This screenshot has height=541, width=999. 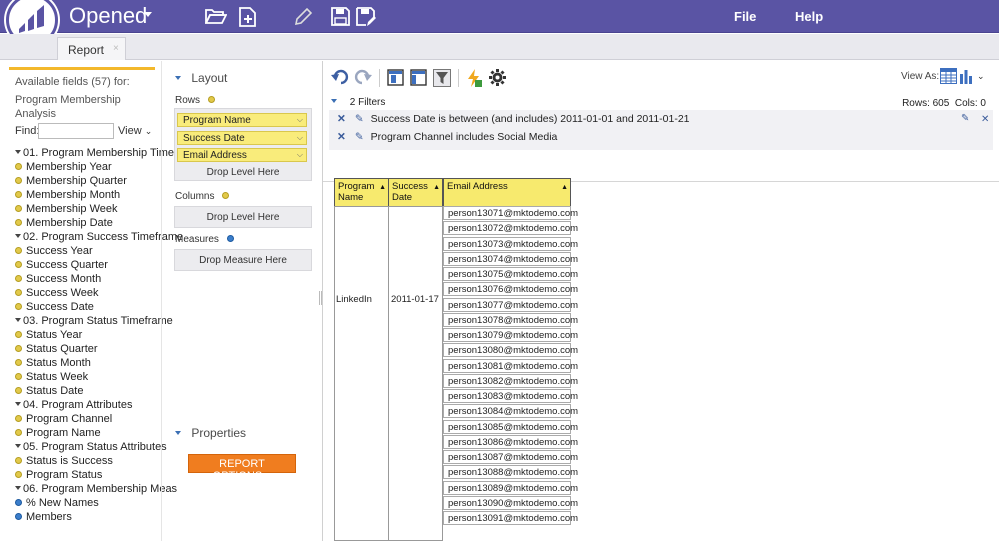 What do you see at coordinates (201, 78) in the screenshot?
I see `layout-header: Layout` at bounding box center [201, 78].